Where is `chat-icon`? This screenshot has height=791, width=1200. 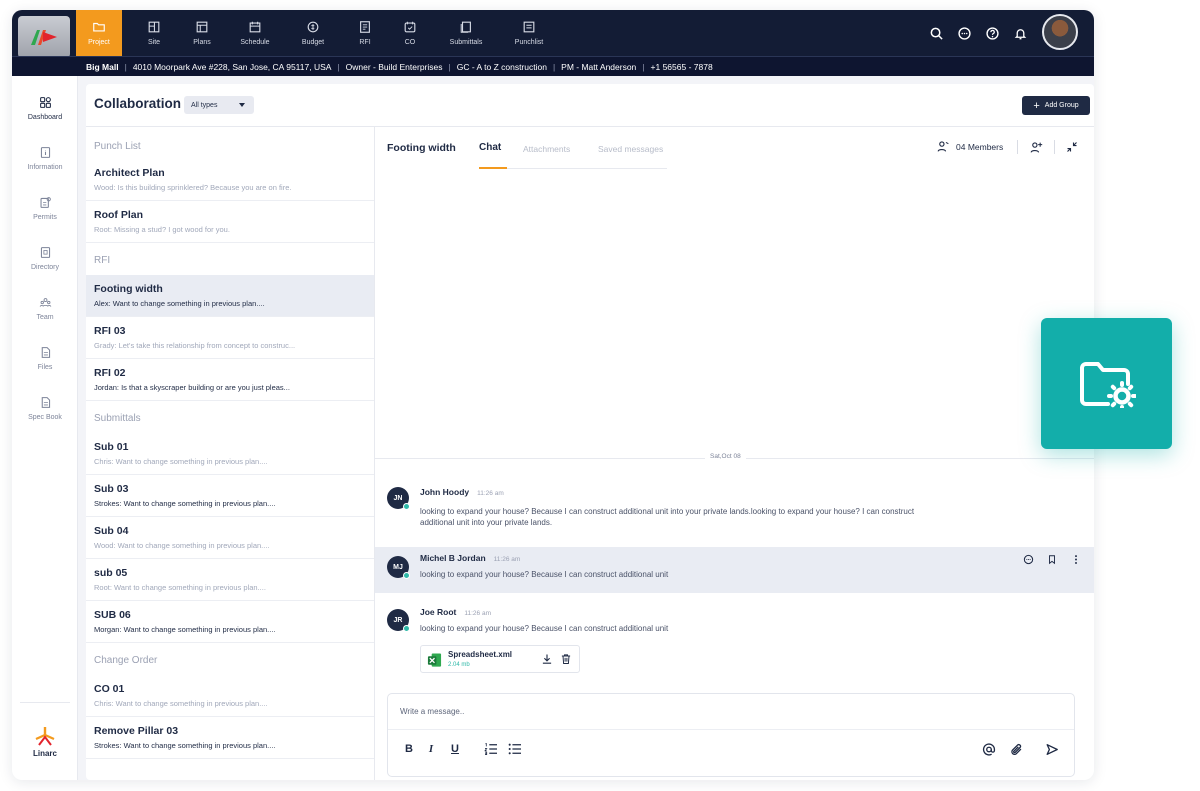 chat-icon is located at coordinates (964, 33).